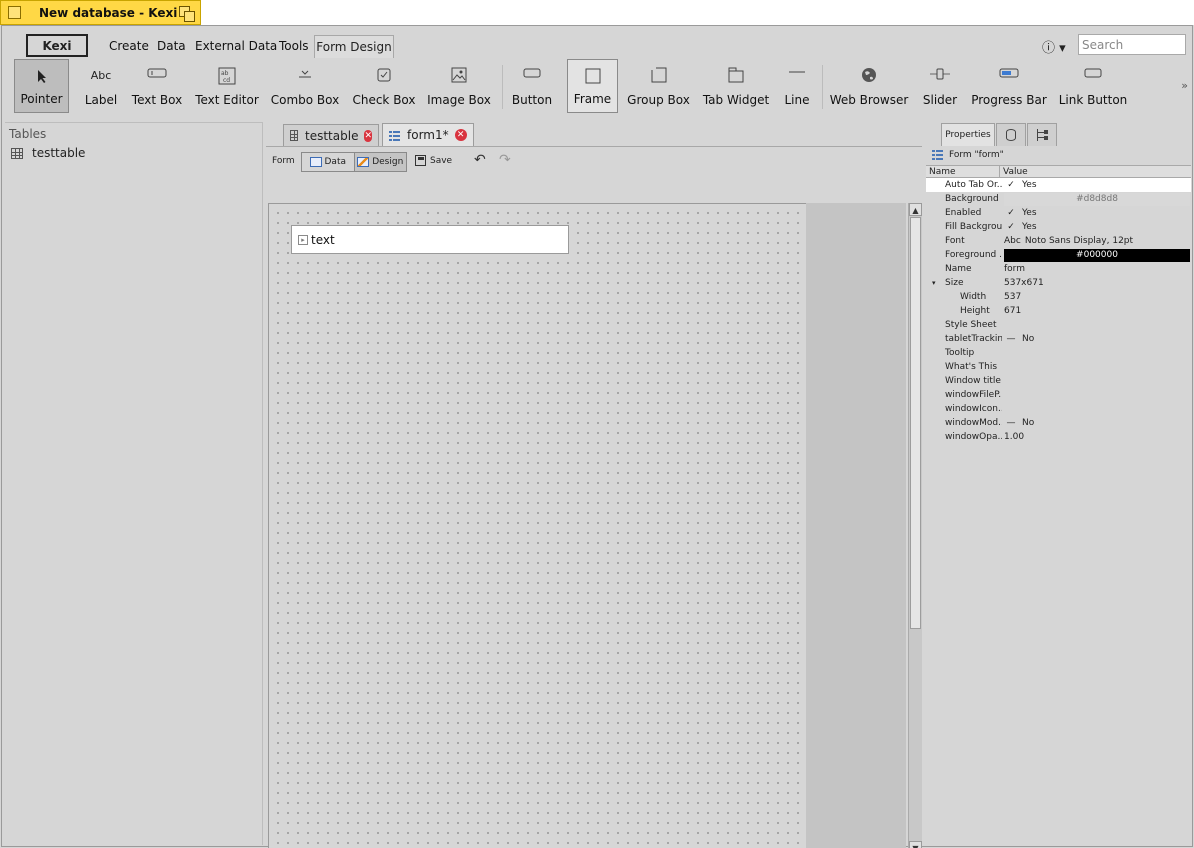 This screenshot has width=1194, height=848. I want to click on tab-data: Data, so click(171, 46).